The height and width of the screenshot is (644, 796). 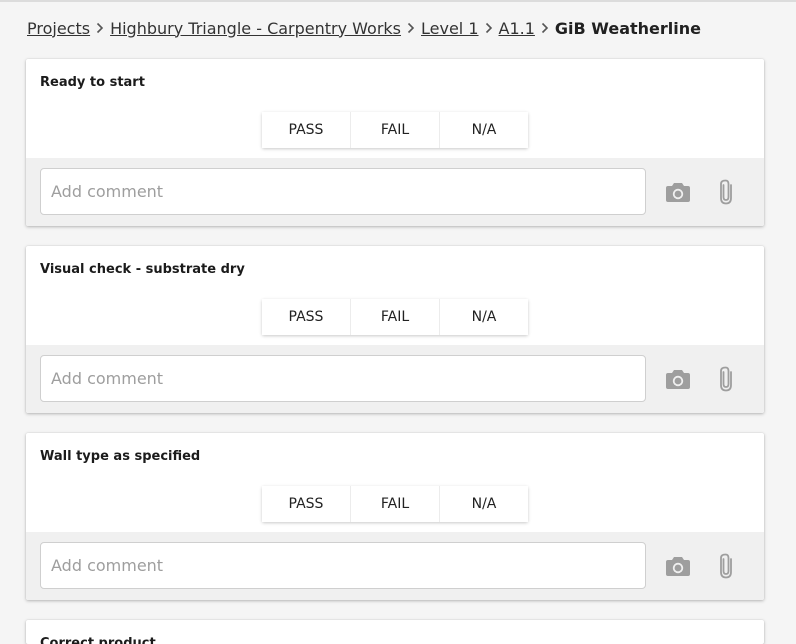 What do you see at coordinates (120, 456) in the screenshot?
I see `check-title: Wall type as specified` at bounding box center [120, 456].